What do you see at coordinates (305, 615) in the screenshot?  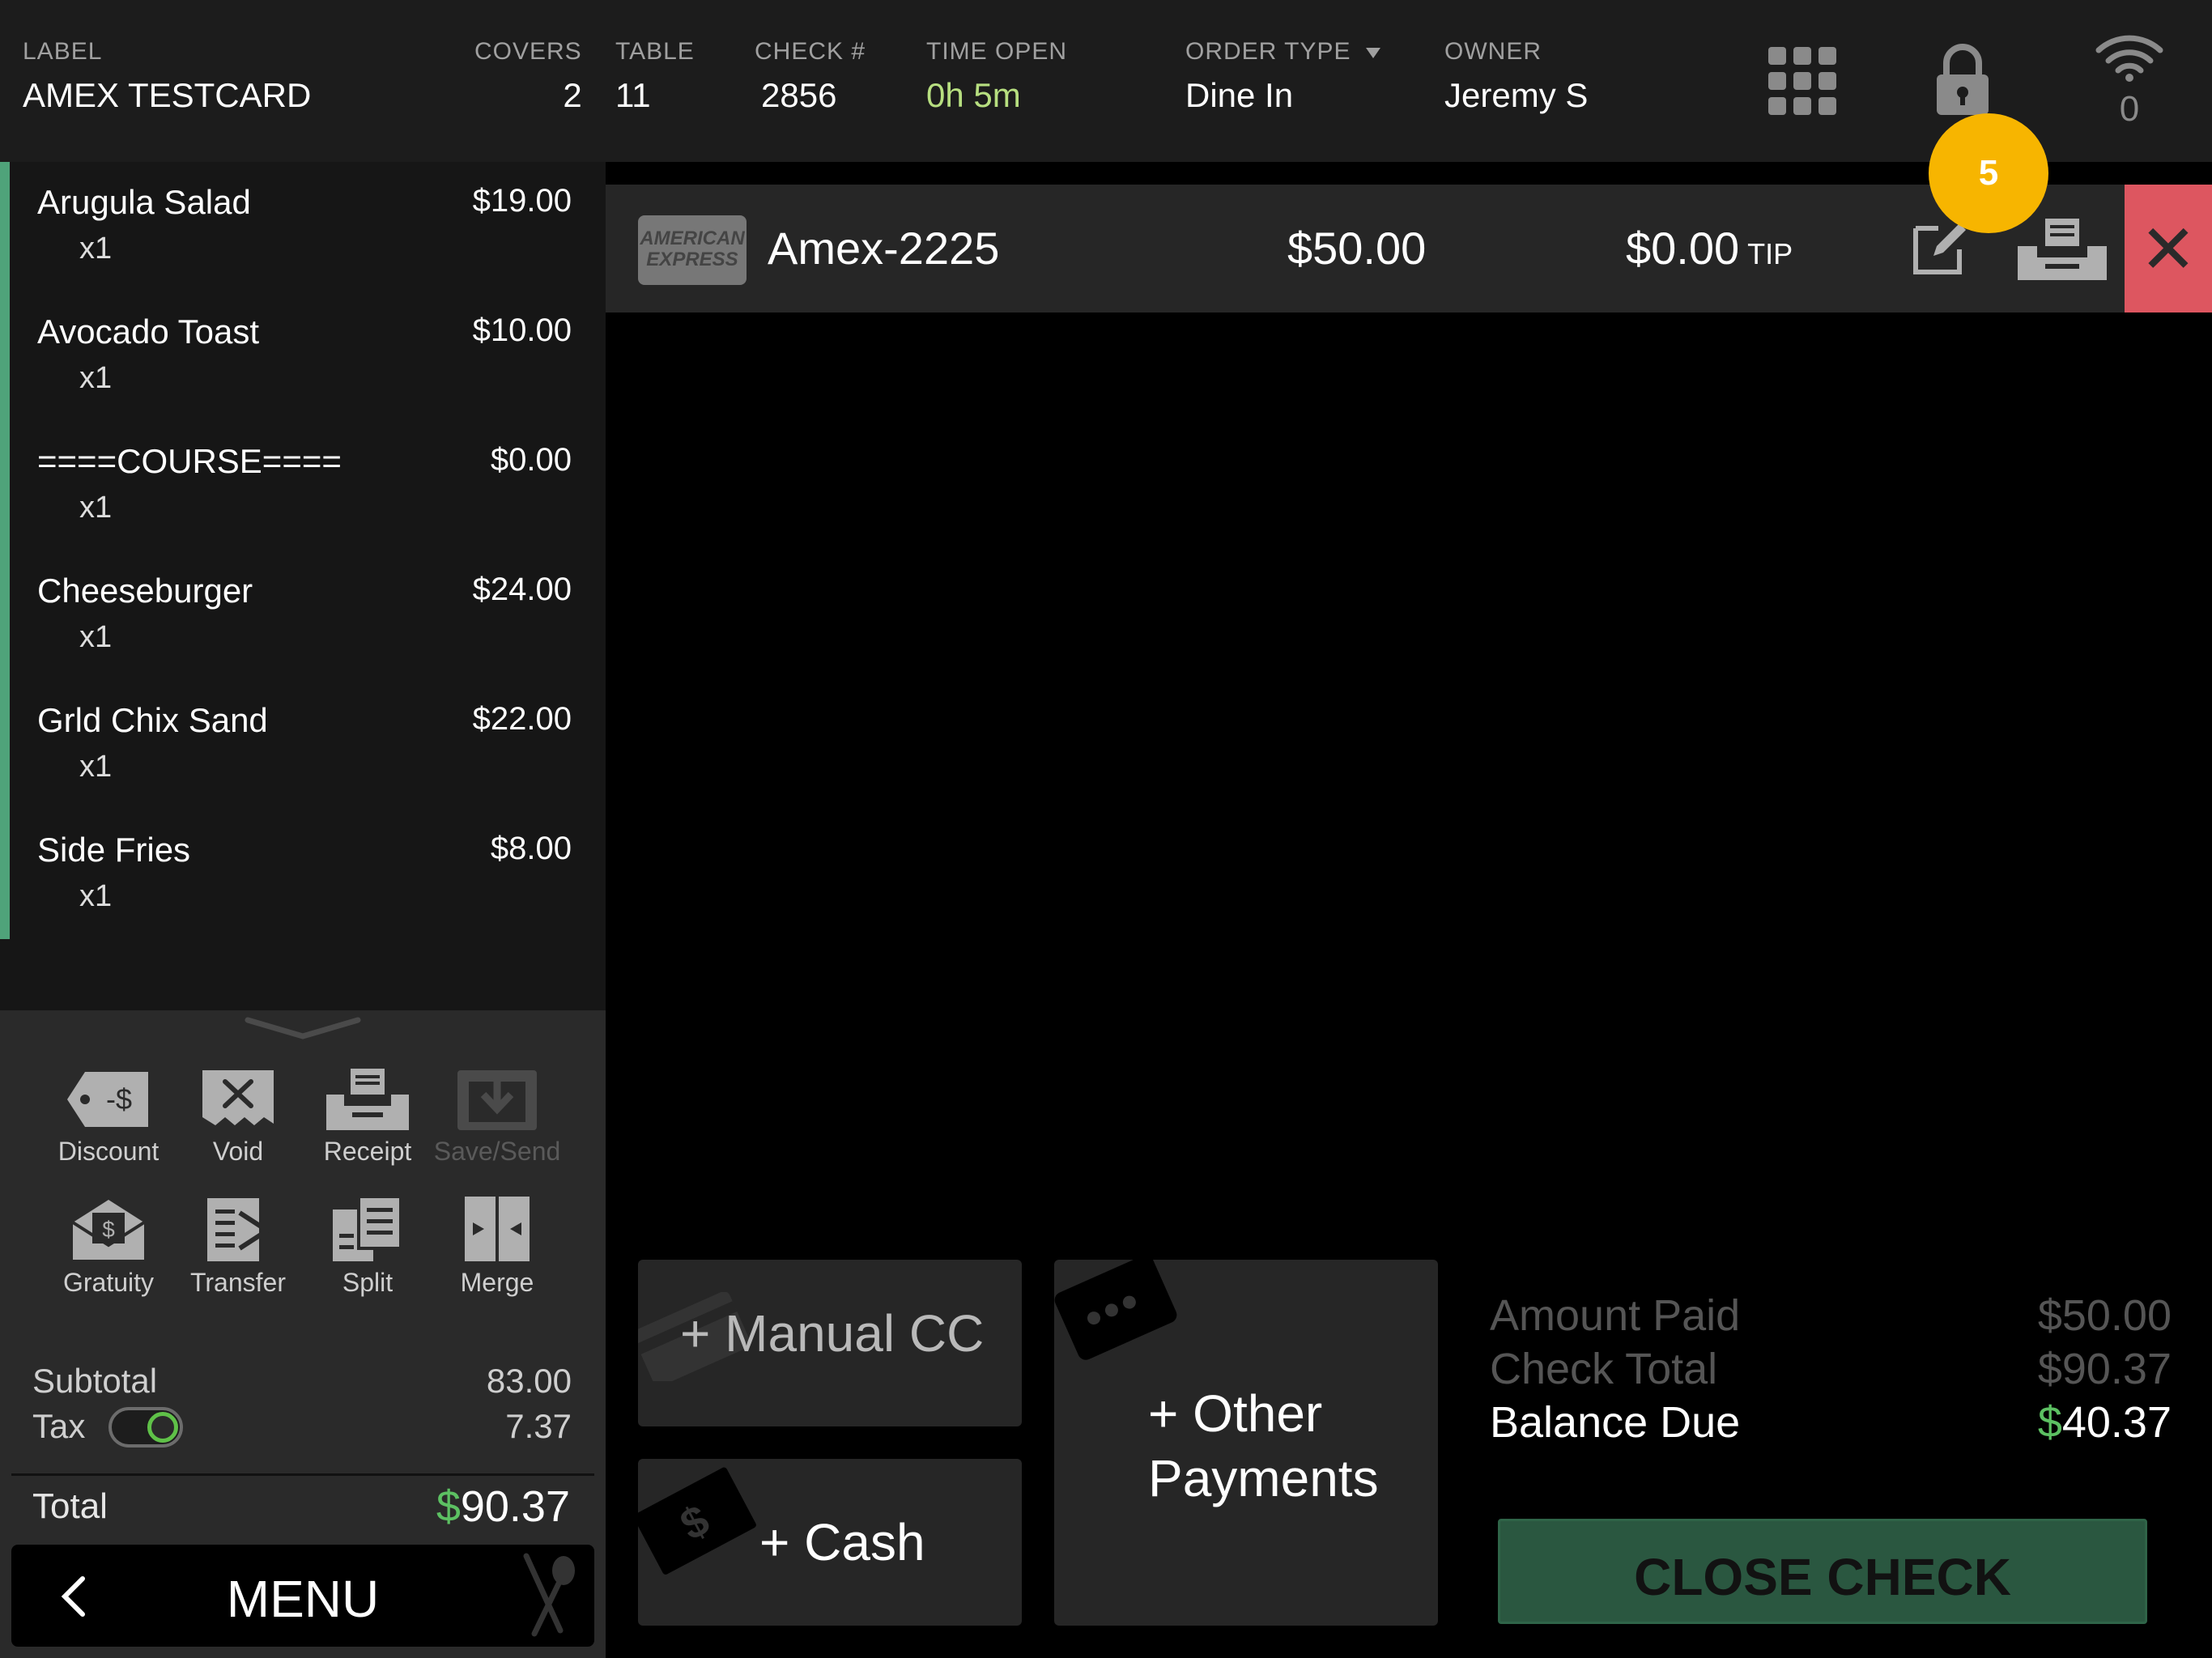 I see `order-item: Cheeseburger $24.00 x1` at bounding box center [305, 615].